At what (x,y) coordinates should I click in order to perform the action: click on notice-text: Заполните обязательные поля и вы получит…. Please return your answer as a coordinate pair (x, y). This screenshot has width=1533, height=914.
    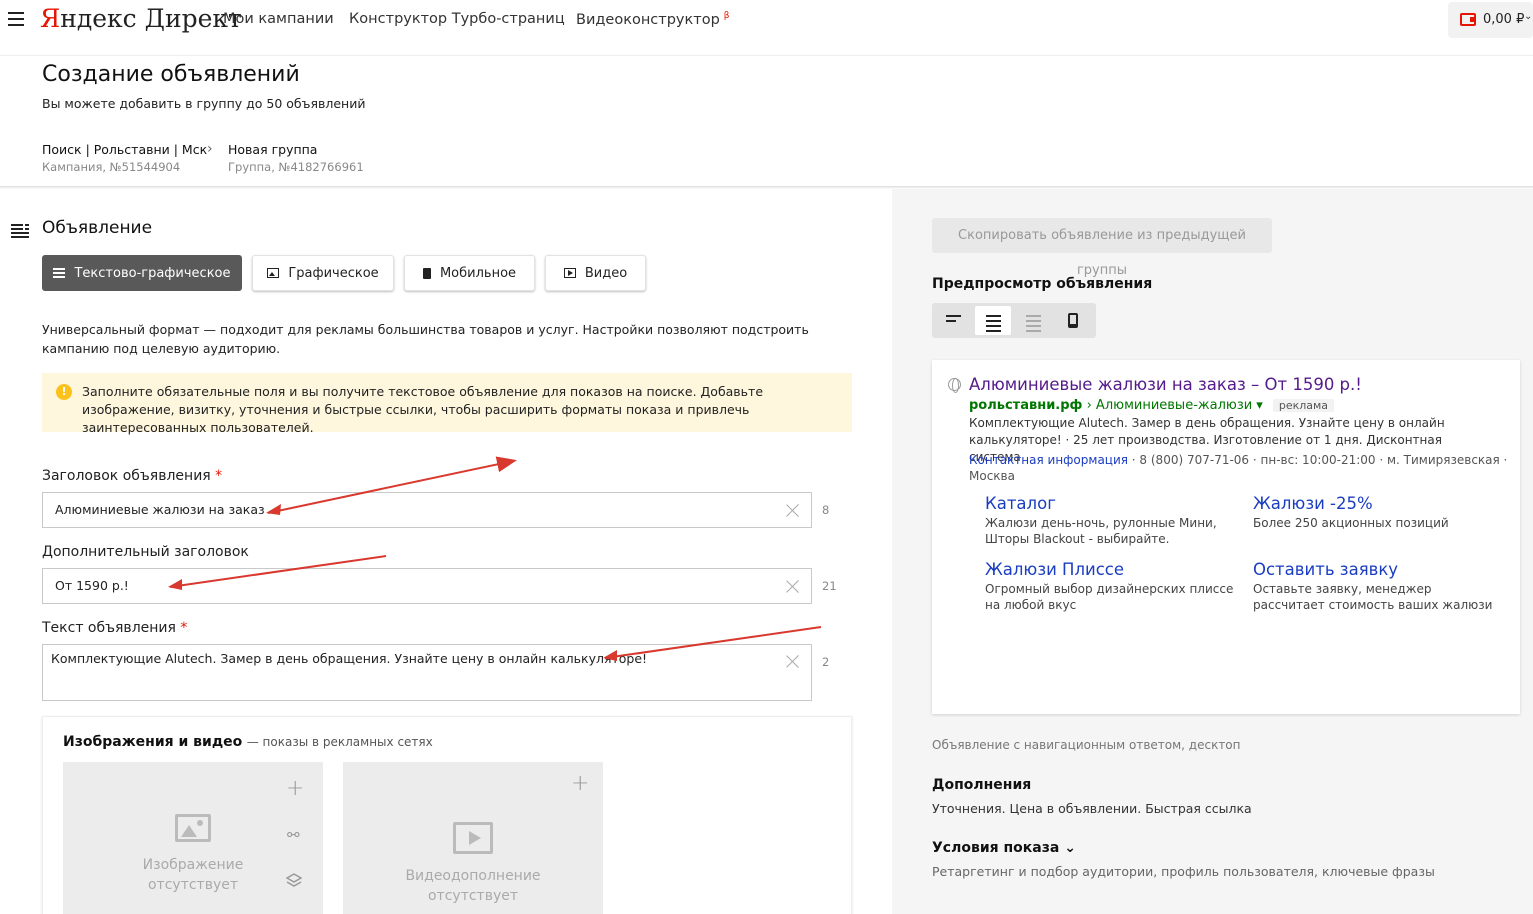
    Looking at the image, I should click on (423, 409).